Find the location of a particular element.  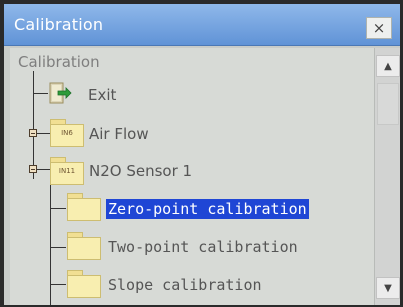

tree-item-air-flow: Air Flow is located at coordinates (119, 134).